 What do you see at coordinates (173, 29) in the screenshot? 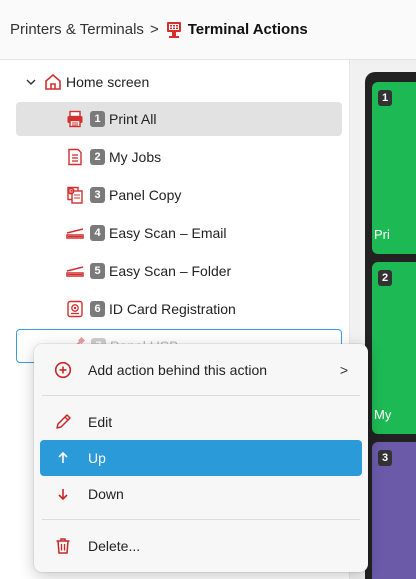
I see `terminal-icon` at bounding box center [173, 29].